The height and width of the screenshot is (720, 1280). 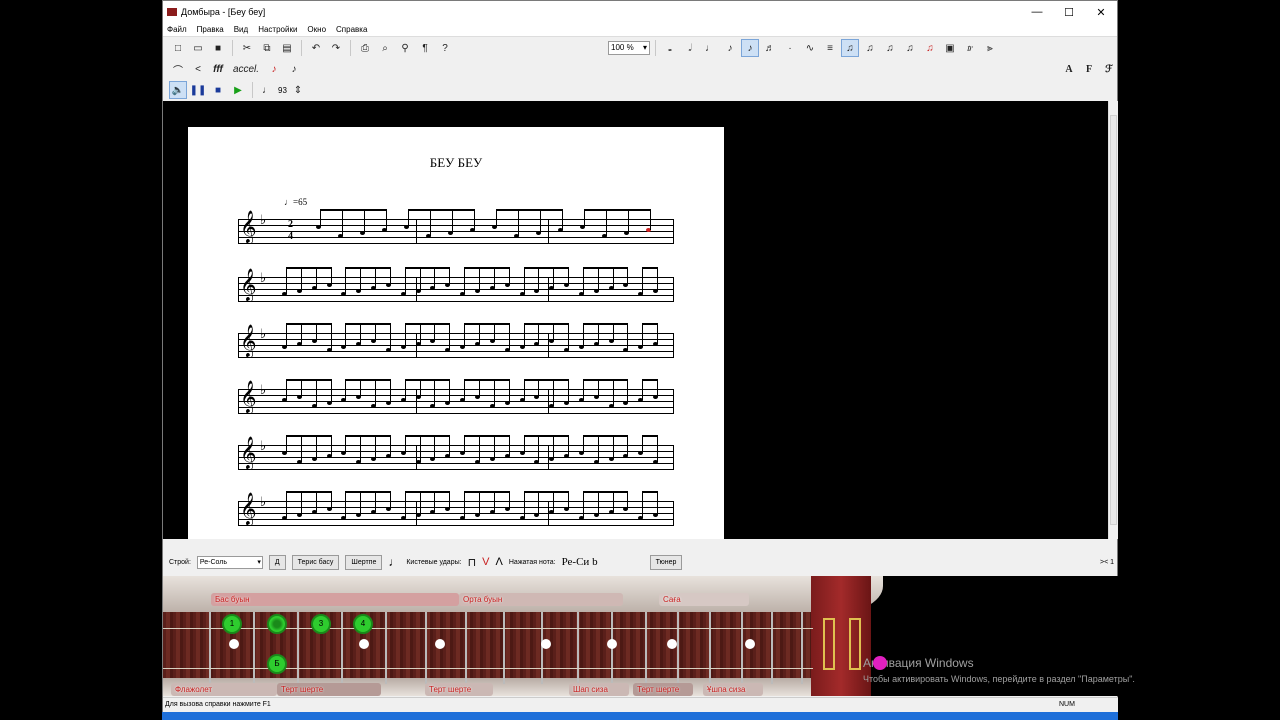 What do you see at coordinates (456, 284) in the screenshot?
I see `staff: 𝄞 ♭` at bounding box center [456, 284].